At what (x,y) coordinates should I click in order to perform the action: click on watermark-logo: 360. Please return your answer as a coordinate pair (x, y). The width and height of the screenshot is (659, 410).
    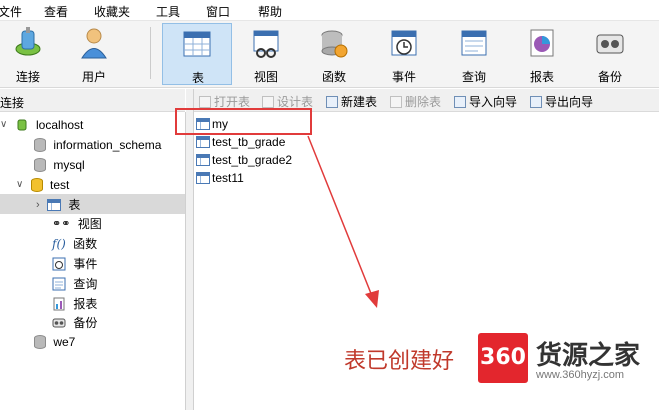
    Looking at the image, I should click on (503, 358).